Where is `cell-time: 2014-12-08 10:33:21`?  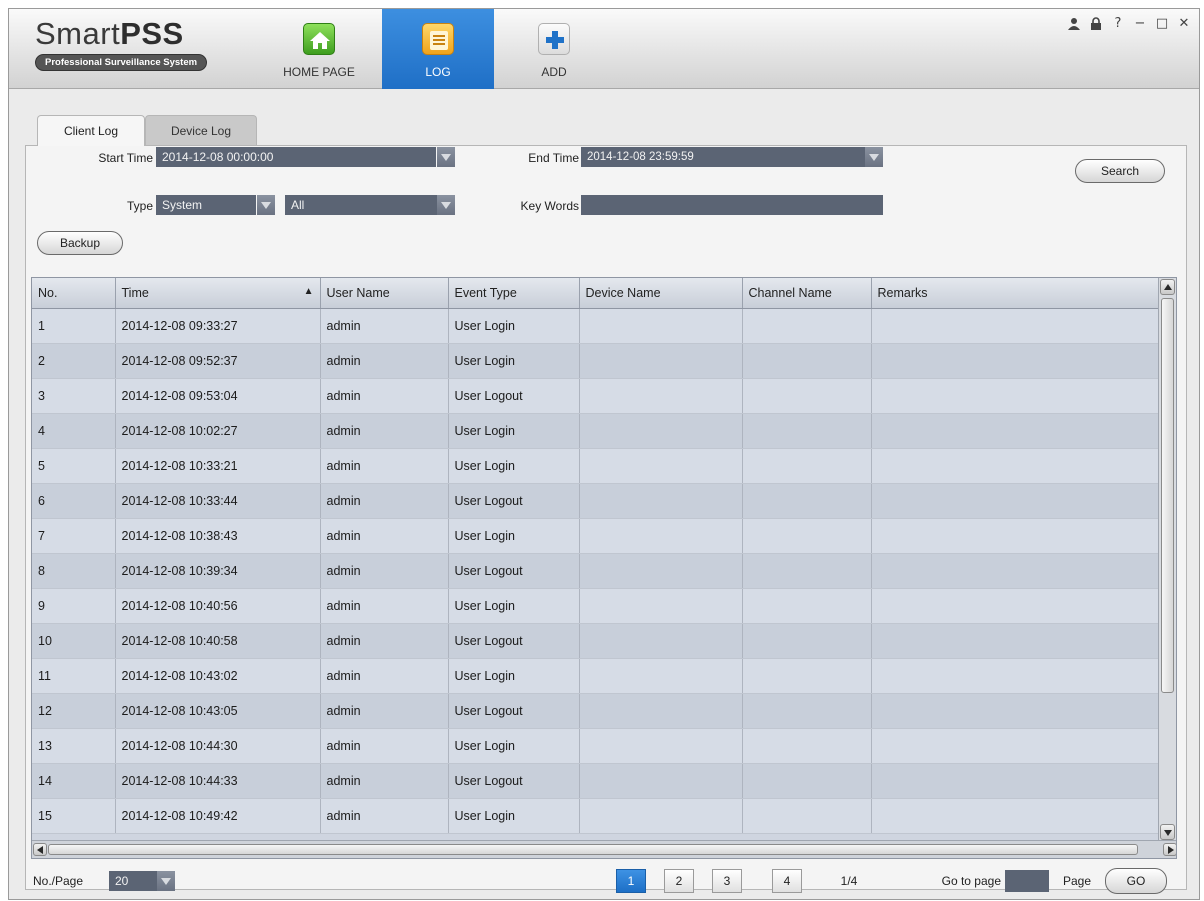 cell-time: 2014-12-08 10:33:21 is located at coordinates (218, 466).